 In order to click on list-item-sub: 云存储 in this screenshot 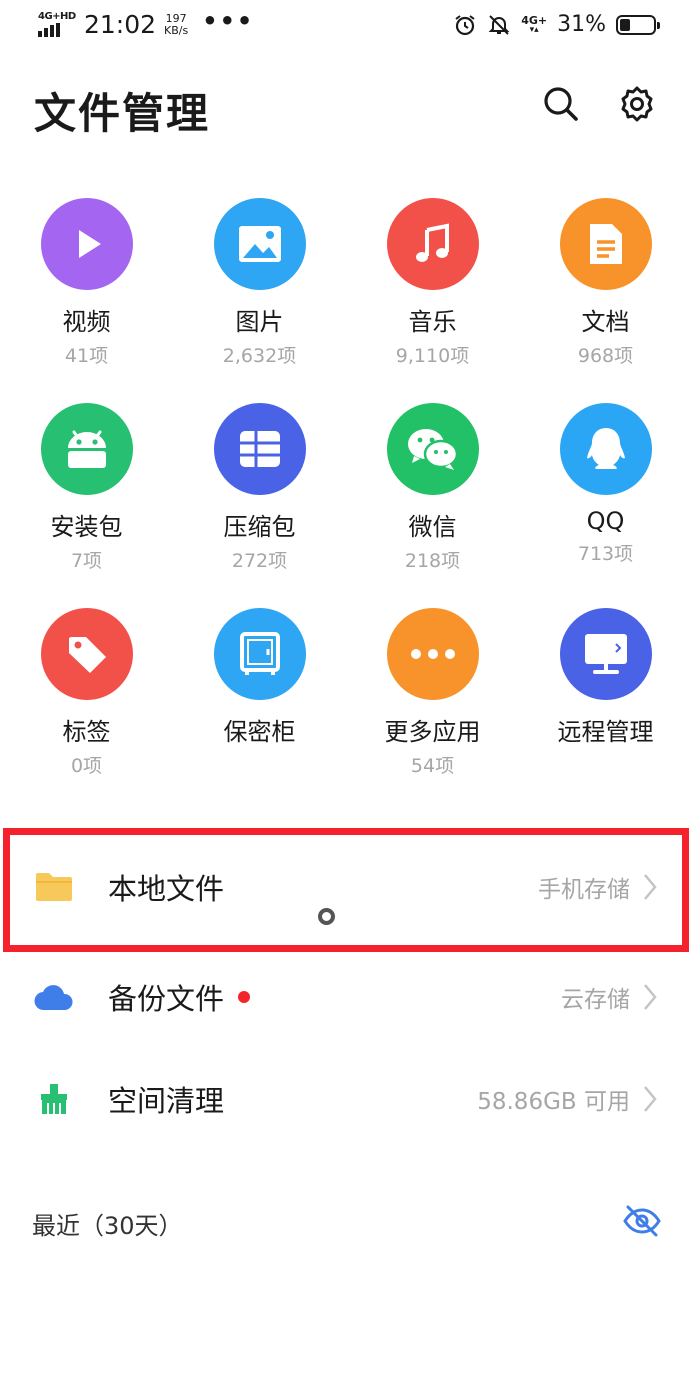, I will do `click(595, 1000)`.